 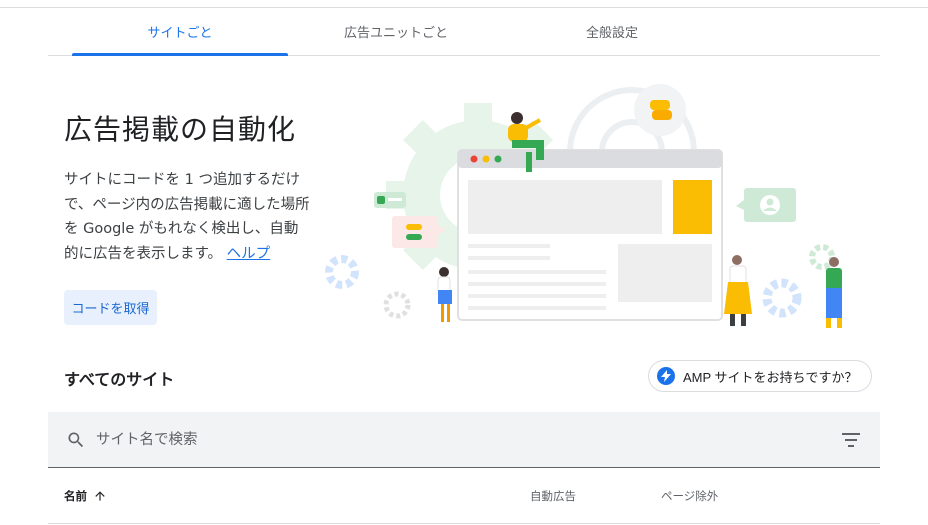 What do you see at coordinates (180, 54) in the screenshot?
I see `active-tab-indicator` at bounding box center [180, 54].